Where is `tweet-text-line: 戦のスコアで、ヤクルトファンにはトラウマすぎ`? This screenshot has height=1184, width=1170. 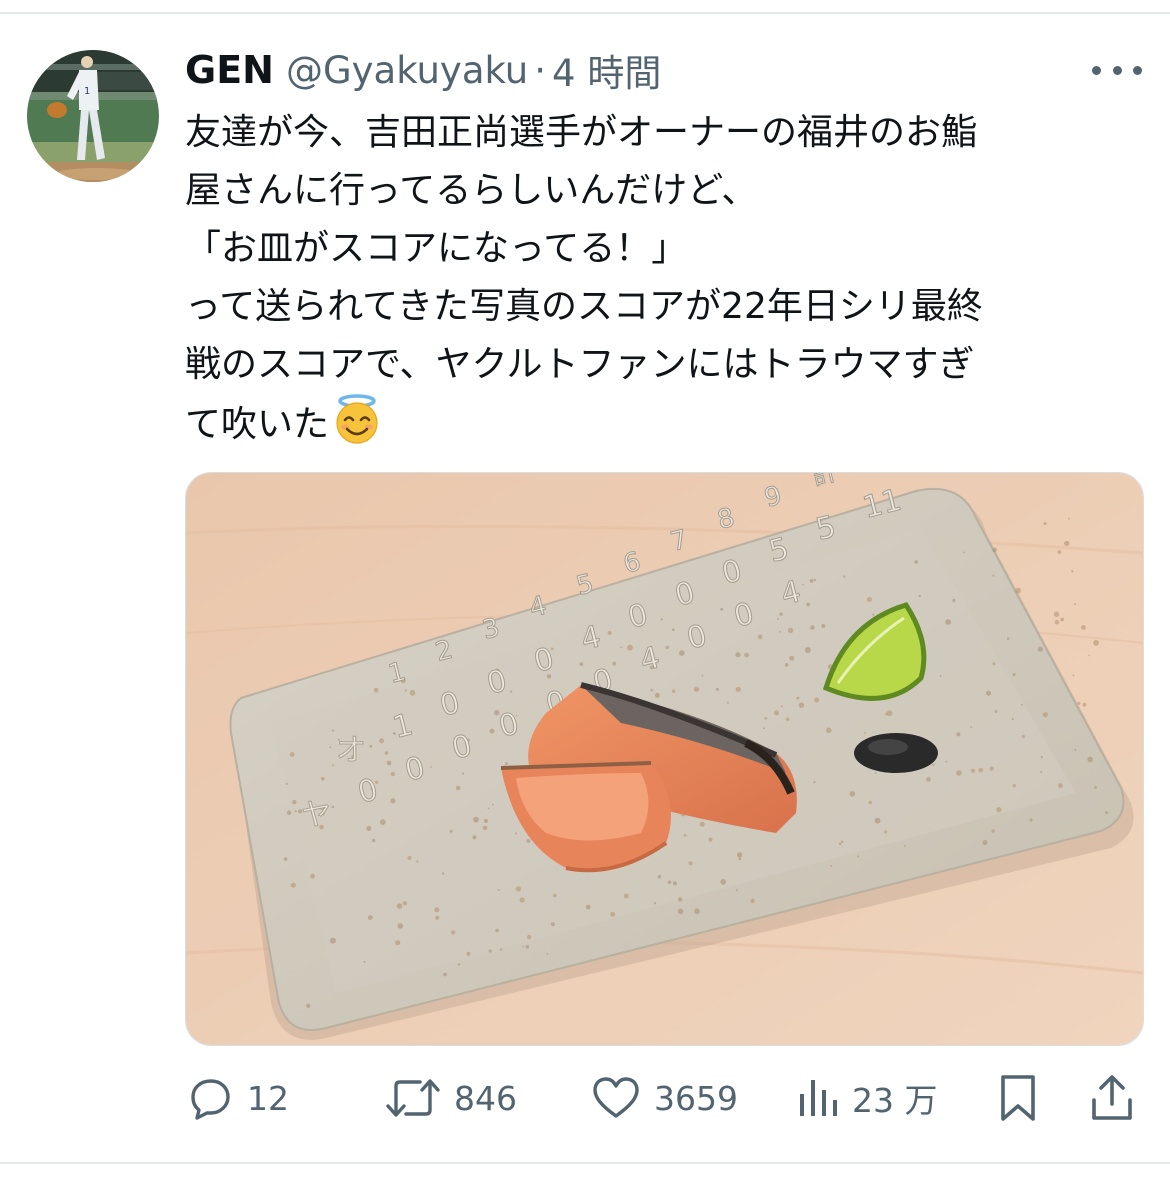 tweet-text-line: 戦のスコアで、ヤクルトファンにはトラウマすぎ is located at coordinates (580, 364).